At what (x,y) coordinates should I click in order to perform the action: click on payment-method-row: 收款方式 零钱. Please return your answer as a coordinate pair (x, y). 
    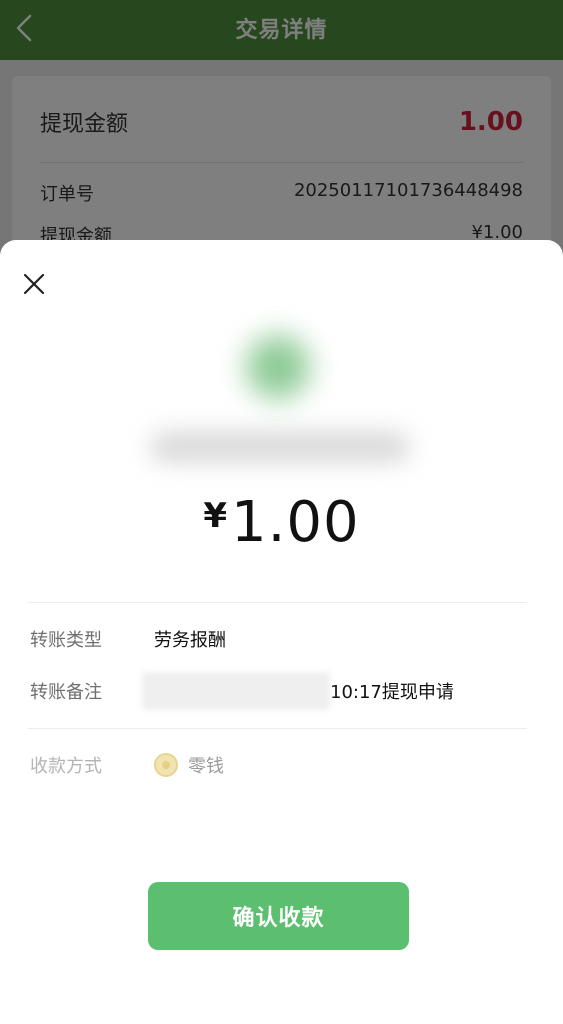
    Looking at the image, I should click on (281, 765).